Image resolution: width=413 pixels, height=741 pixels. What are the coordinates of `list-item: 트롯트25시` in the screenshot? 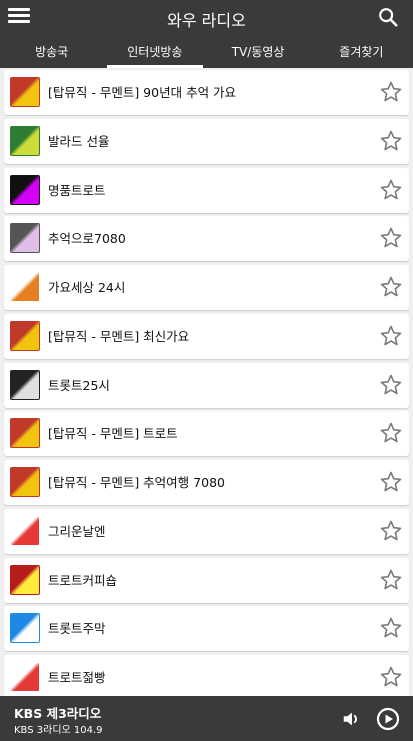 It's located at (206, 385).